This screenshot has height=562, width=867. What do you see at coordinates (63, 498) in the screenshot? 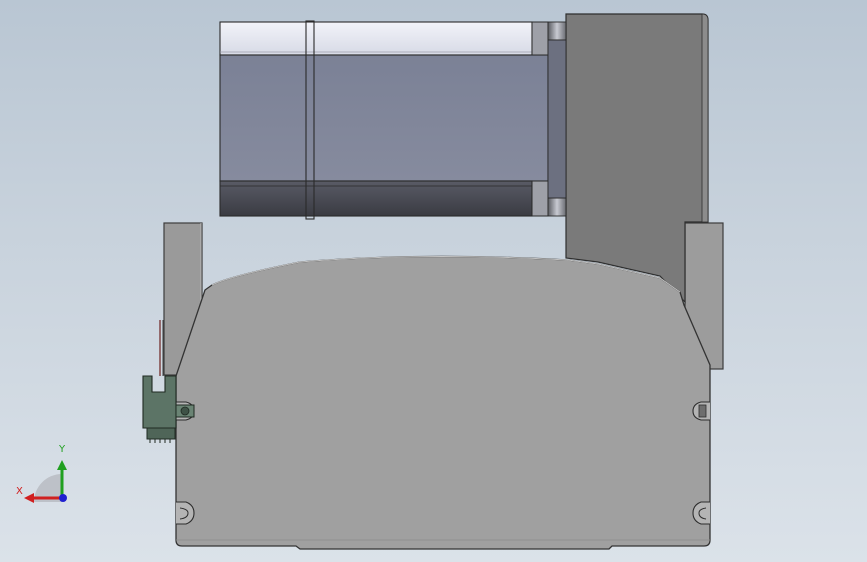
I see `z-axis-point` at bounding box center [63, 498].